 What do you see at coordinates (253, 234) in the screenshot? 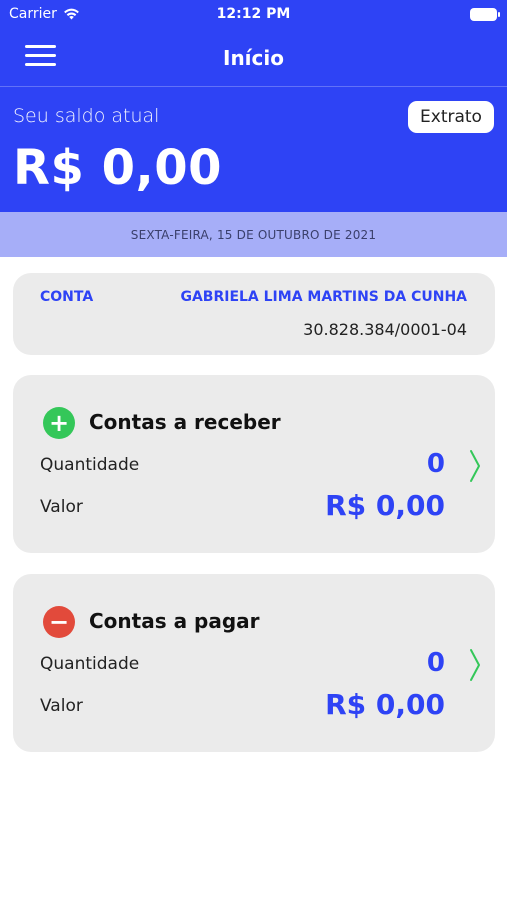
I see `date-banner: SEXTA-FEIRA, 15 DE OUTUBRO DE 2021` at bounding box center [253, 234].